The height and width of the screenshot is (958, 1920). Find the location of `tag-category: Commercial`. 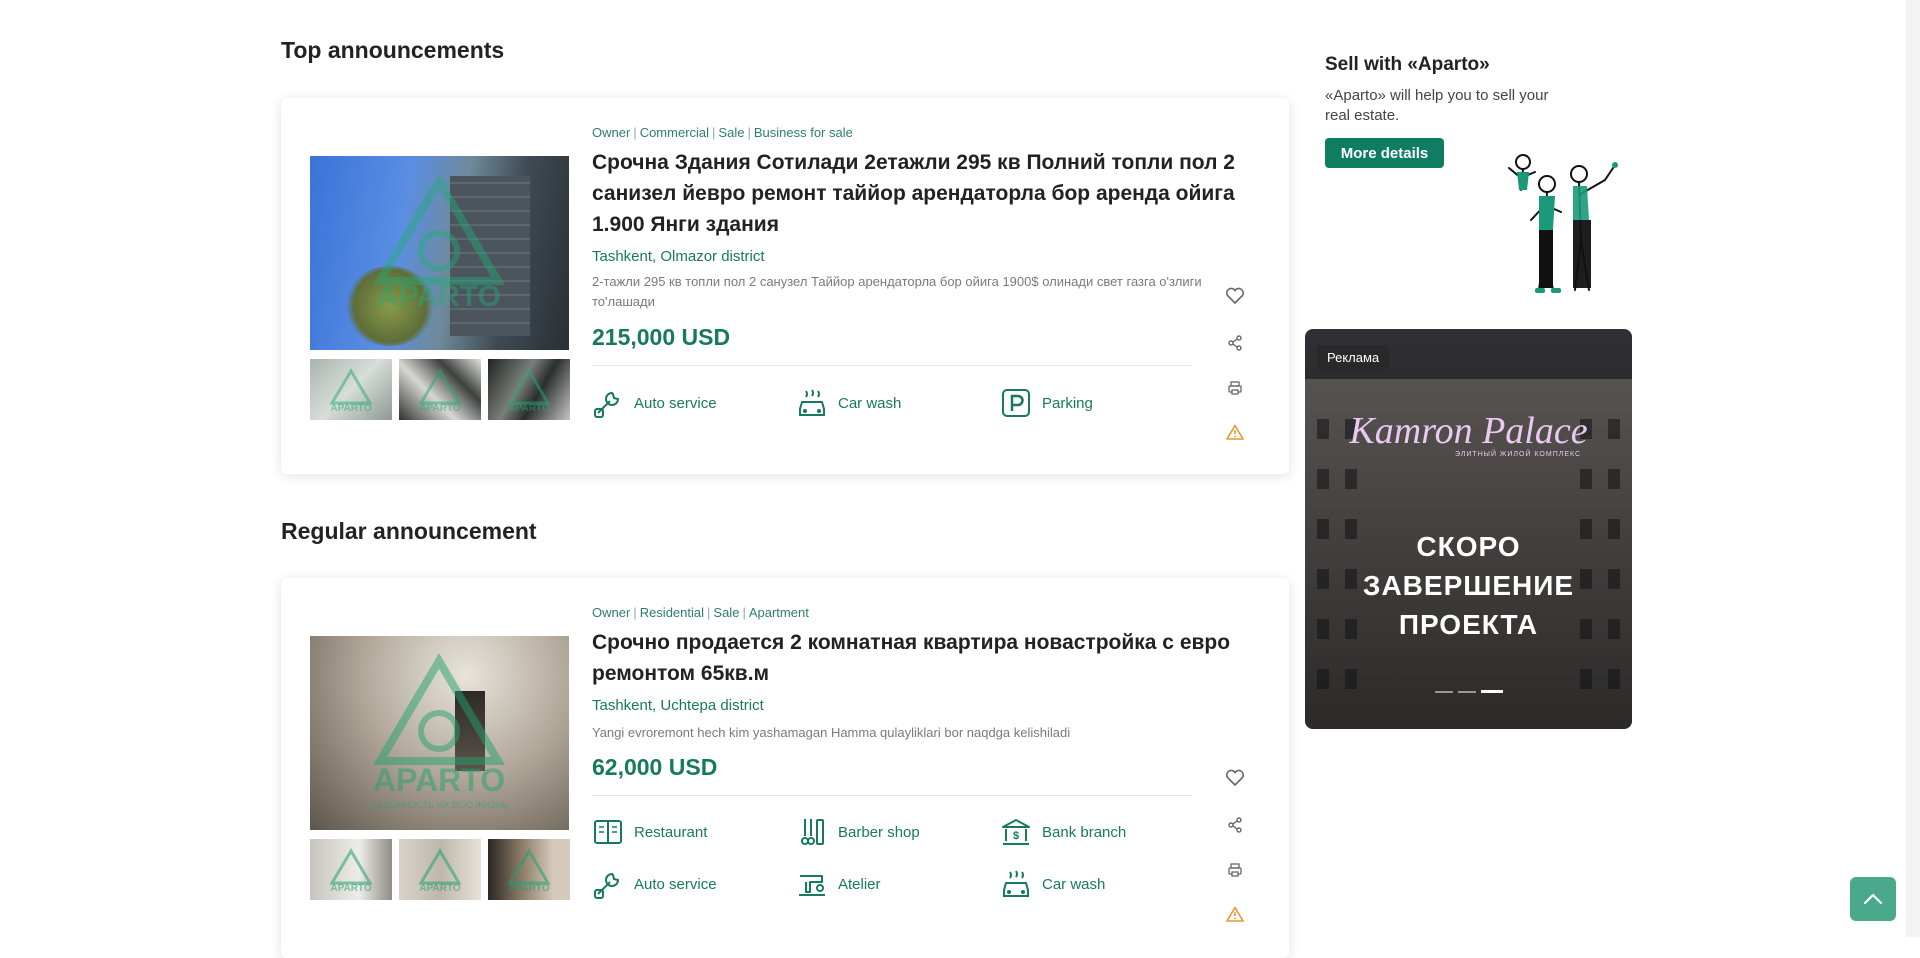

tag-category: Commercial is located at coordinates (674, 132).